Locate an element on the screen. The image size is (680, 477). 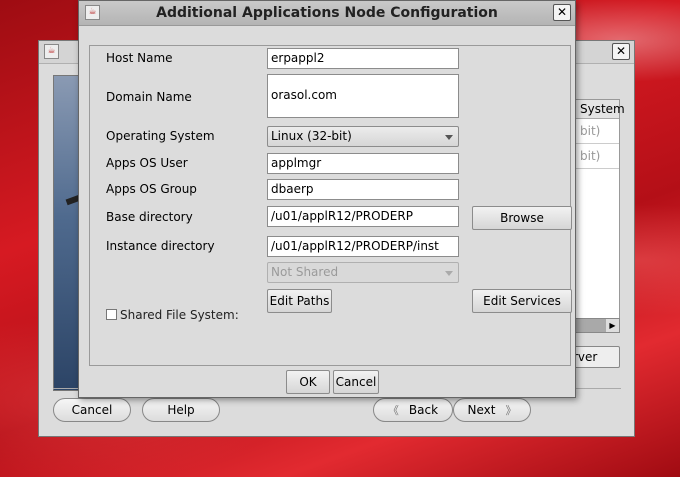
background-table: System bit) bit) is located at coordinates (597, 215).